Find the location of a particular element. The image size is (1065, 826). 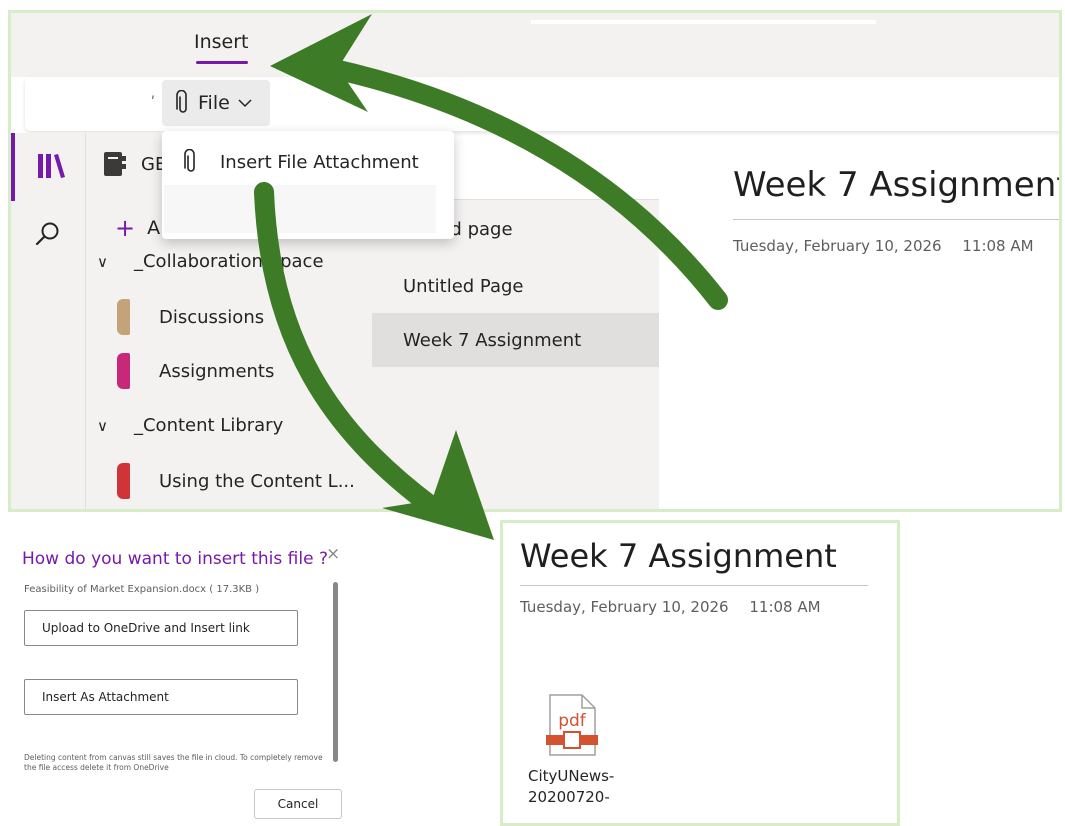

add-section-button: + A is located at coordinates (138, 228).